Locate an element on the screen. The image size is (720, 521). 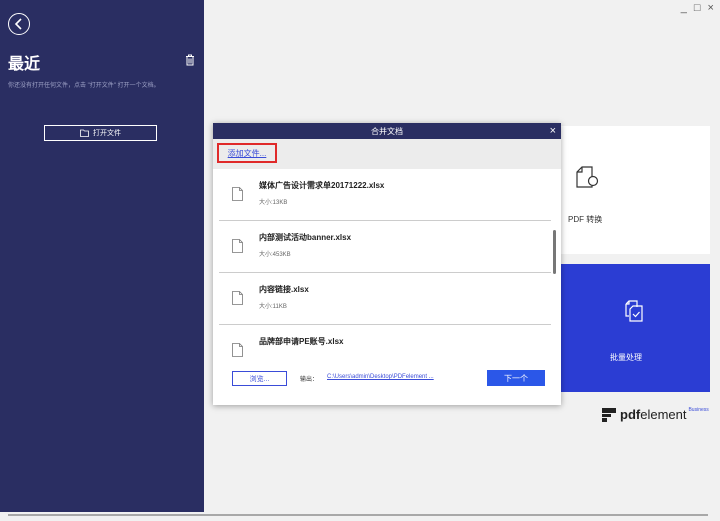
close-icon: × is located at coordinates (553, 131).